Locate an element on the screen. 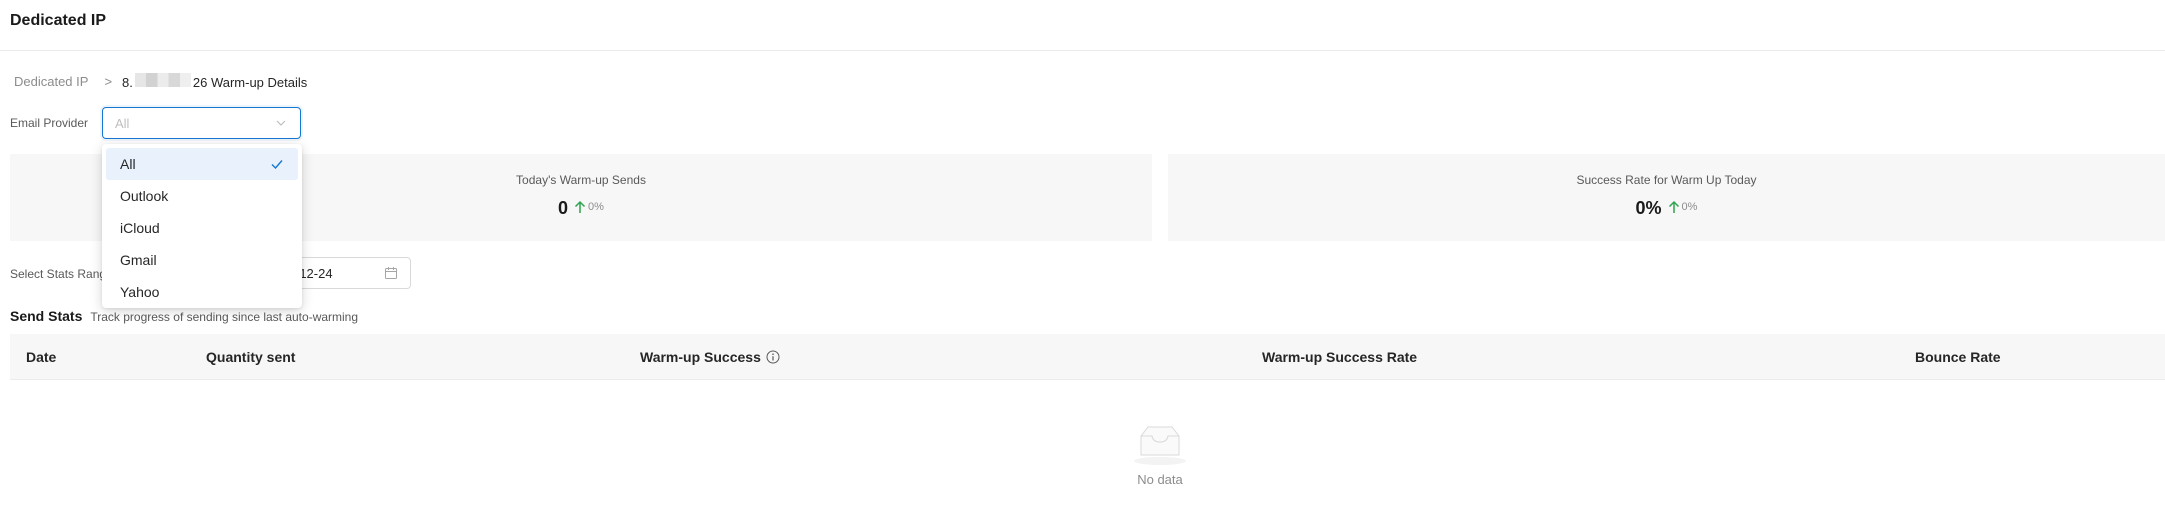 This screenshot has height=527, width=2165. stat-title: Success Rate for Warm Up Today is located at coordinates (1666, 180).